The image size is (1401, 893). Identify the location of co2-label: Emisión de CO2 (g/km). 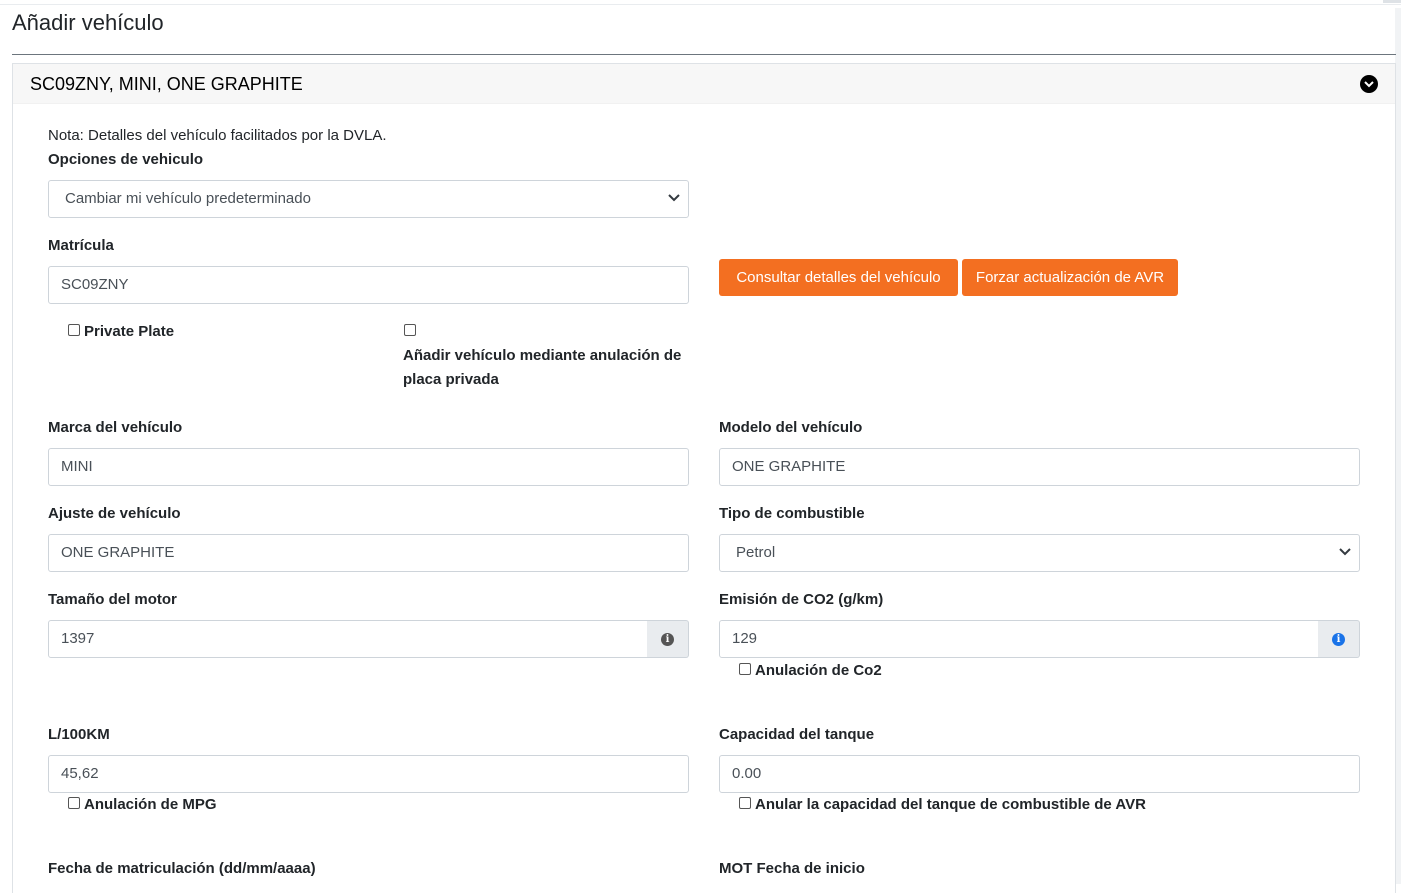
(801, 599).